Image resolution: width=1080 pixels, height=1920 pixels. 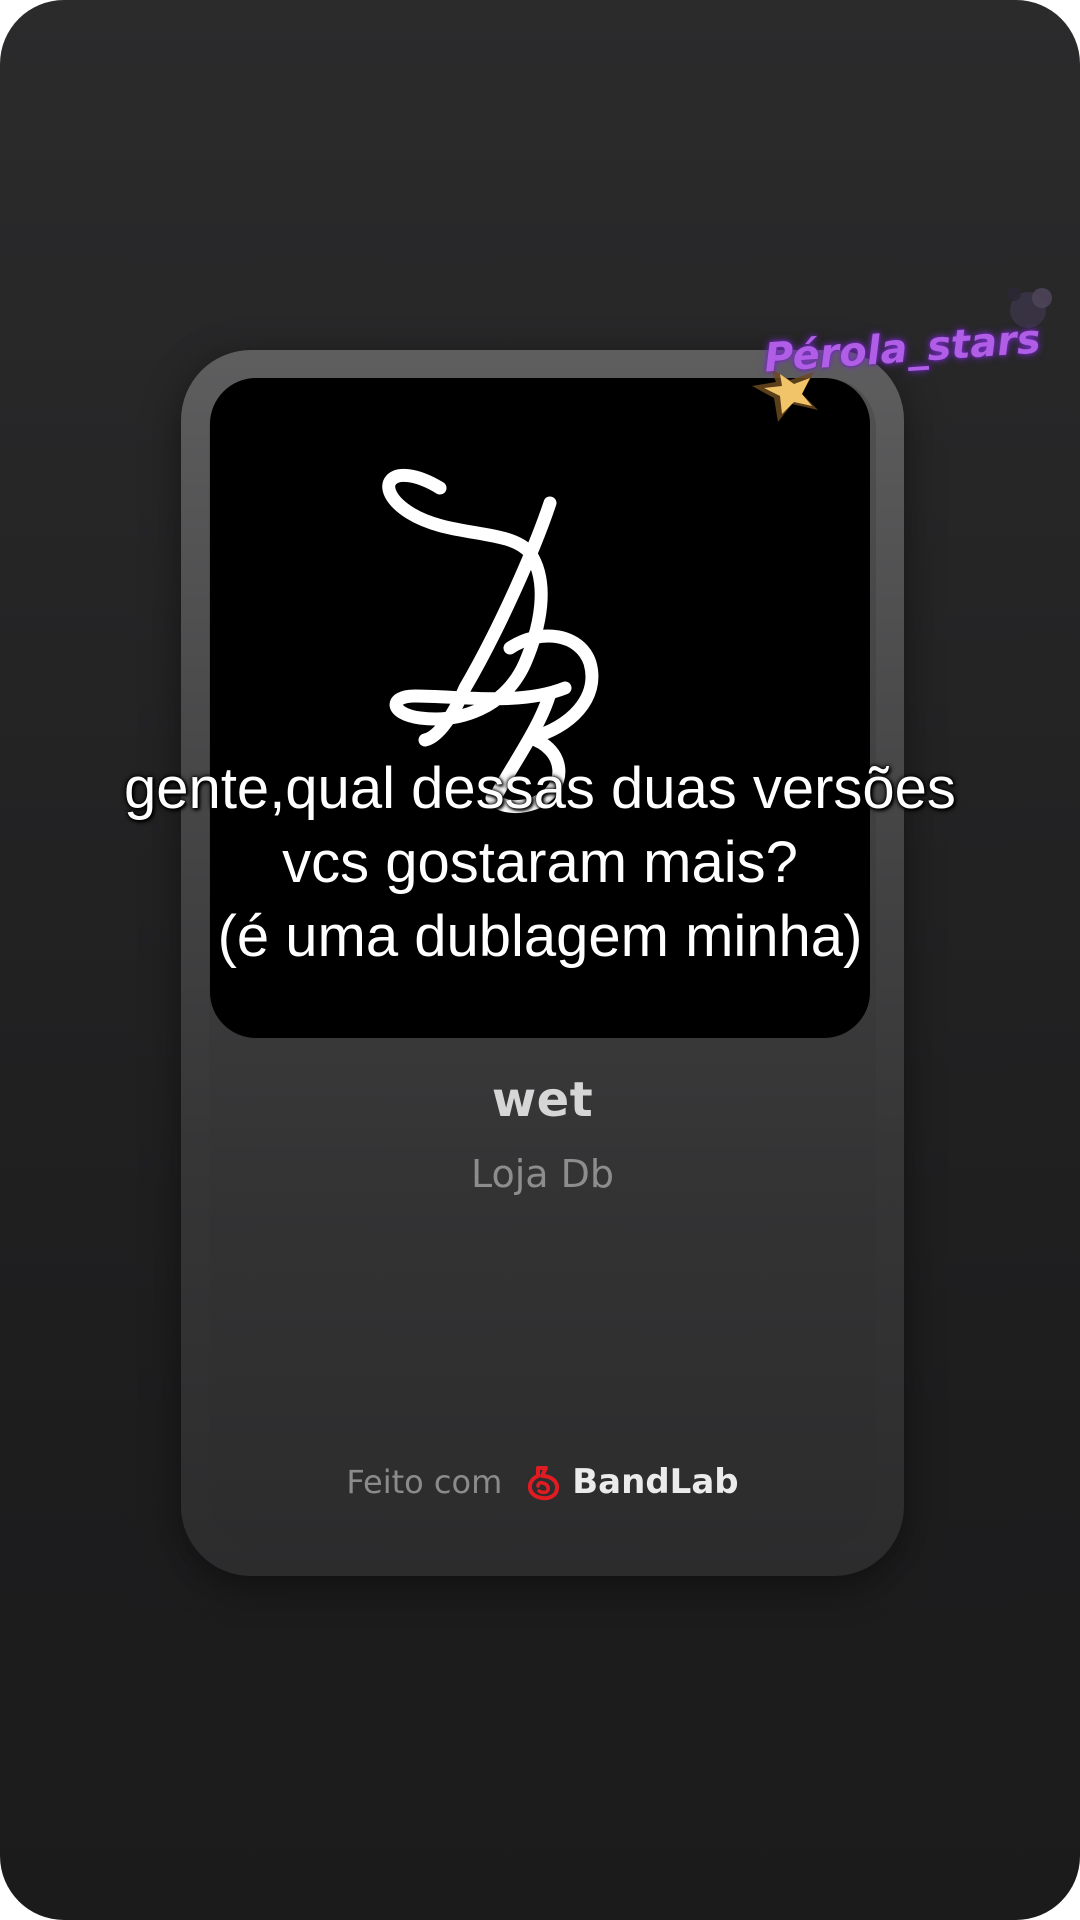 I want to click on track-title: wet, so click(x=542, y=1100).